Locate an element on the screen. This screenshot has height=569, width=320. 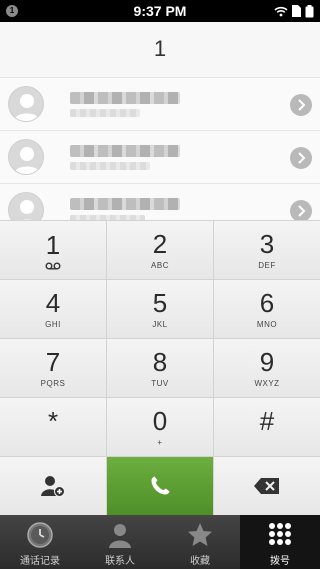
key-7: 7 PQRS is located at coordinates (53, 368).